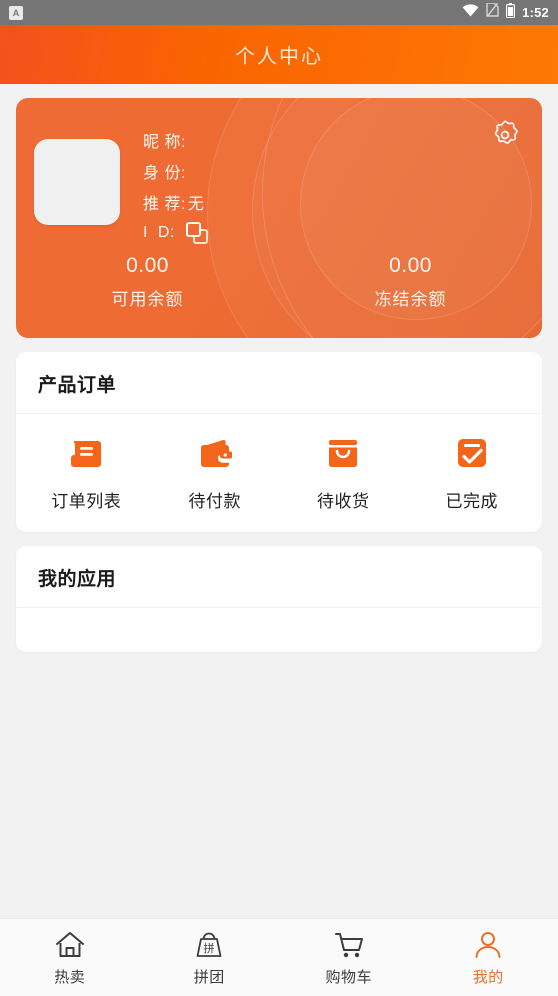 The image size is (558, 996). What do you see at coordinates (472, 453) in the screenshot?
I see `clipboard-check-icon` at bounding box center [472, 453].